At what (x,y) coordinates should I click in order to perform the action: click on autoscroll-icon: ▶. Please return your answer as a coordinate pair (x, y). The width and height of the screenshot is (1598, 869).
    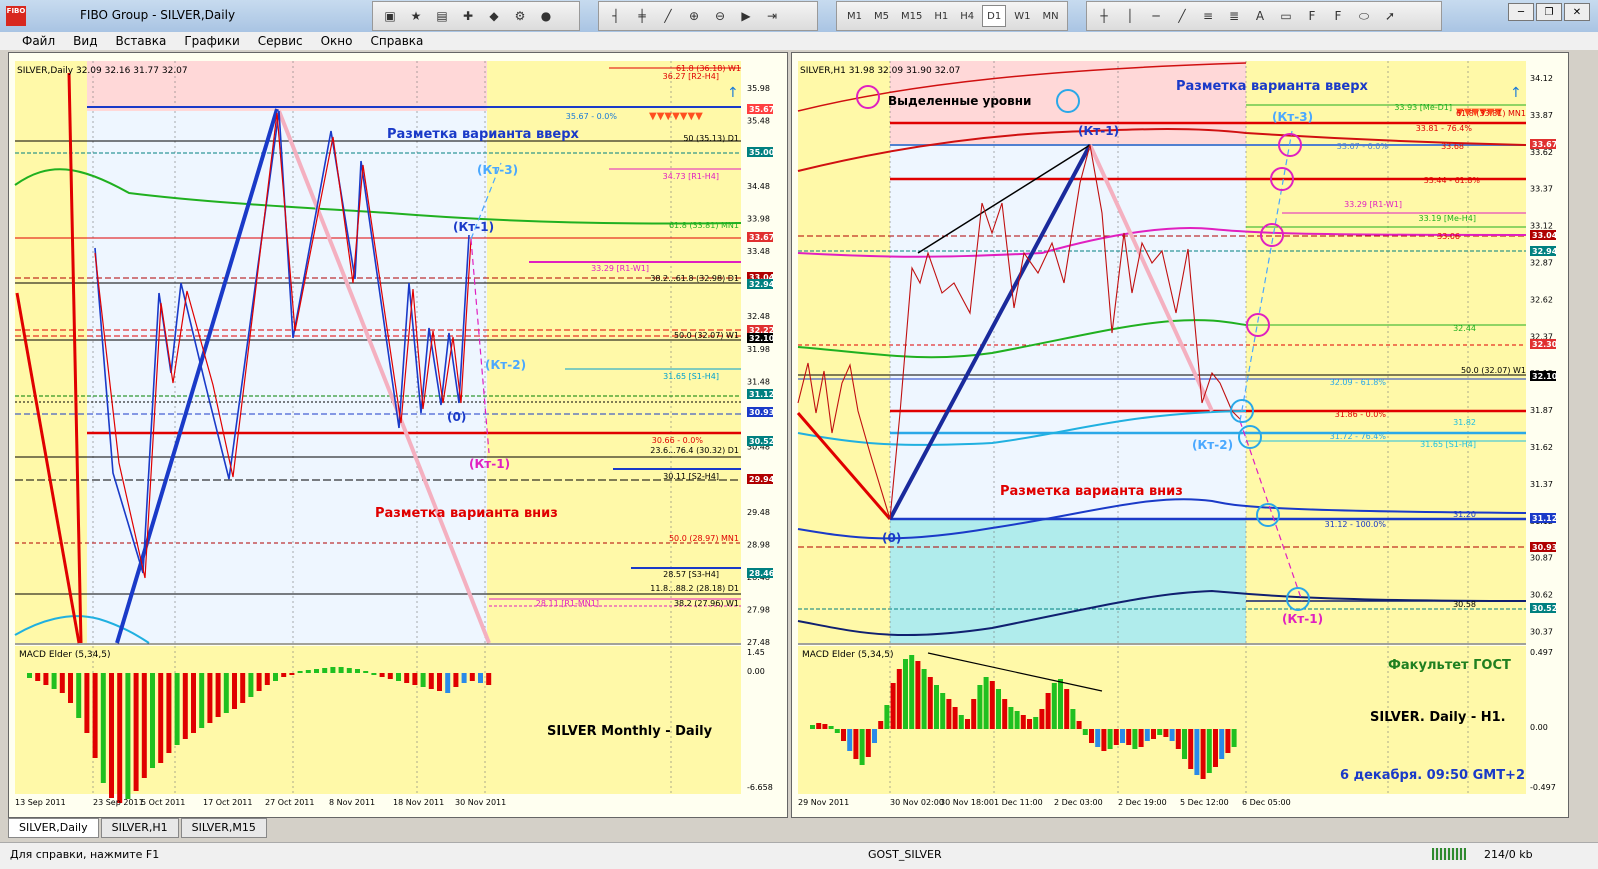
    Looking at the image, I should click on (746, 16).